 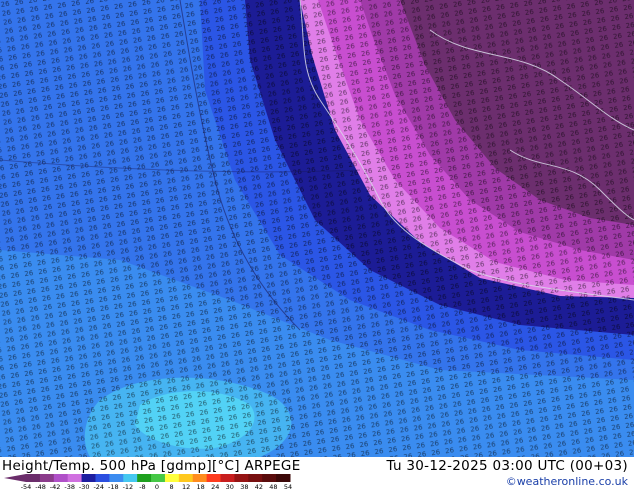 What do you see at coordinates (567, 481) in the screenshot?
I see `credit-link: ©weatheronline.co.uk` at bounding box center [567, 481].